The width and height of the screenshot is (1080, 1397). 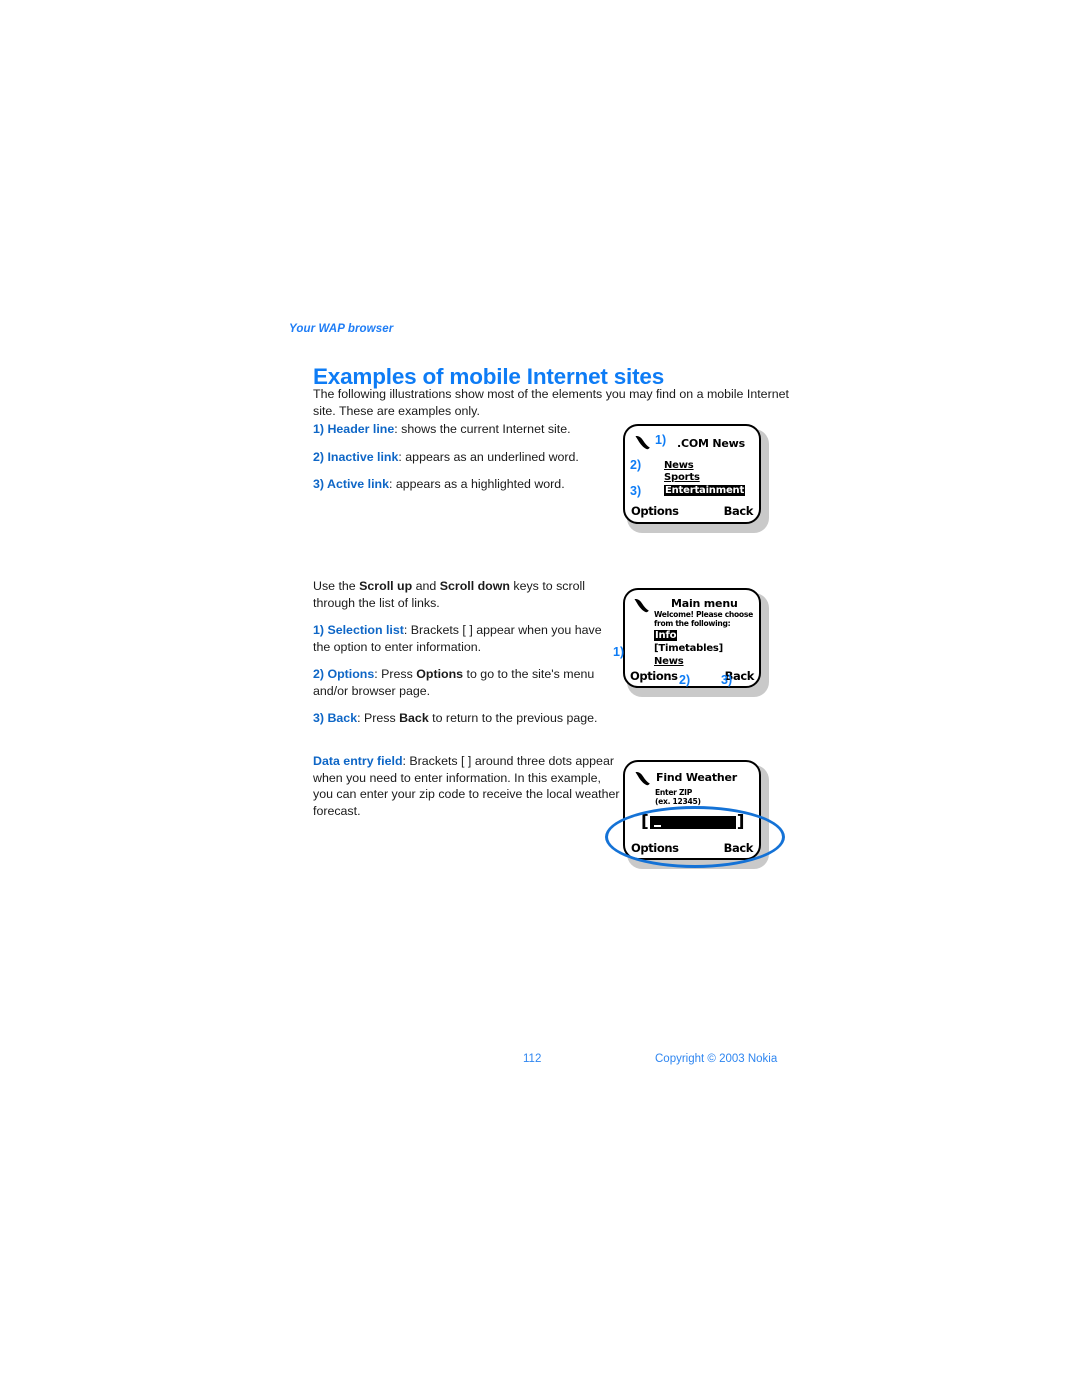 I want to click on running-header: Your WAP browser, so click(x=341, y=329).